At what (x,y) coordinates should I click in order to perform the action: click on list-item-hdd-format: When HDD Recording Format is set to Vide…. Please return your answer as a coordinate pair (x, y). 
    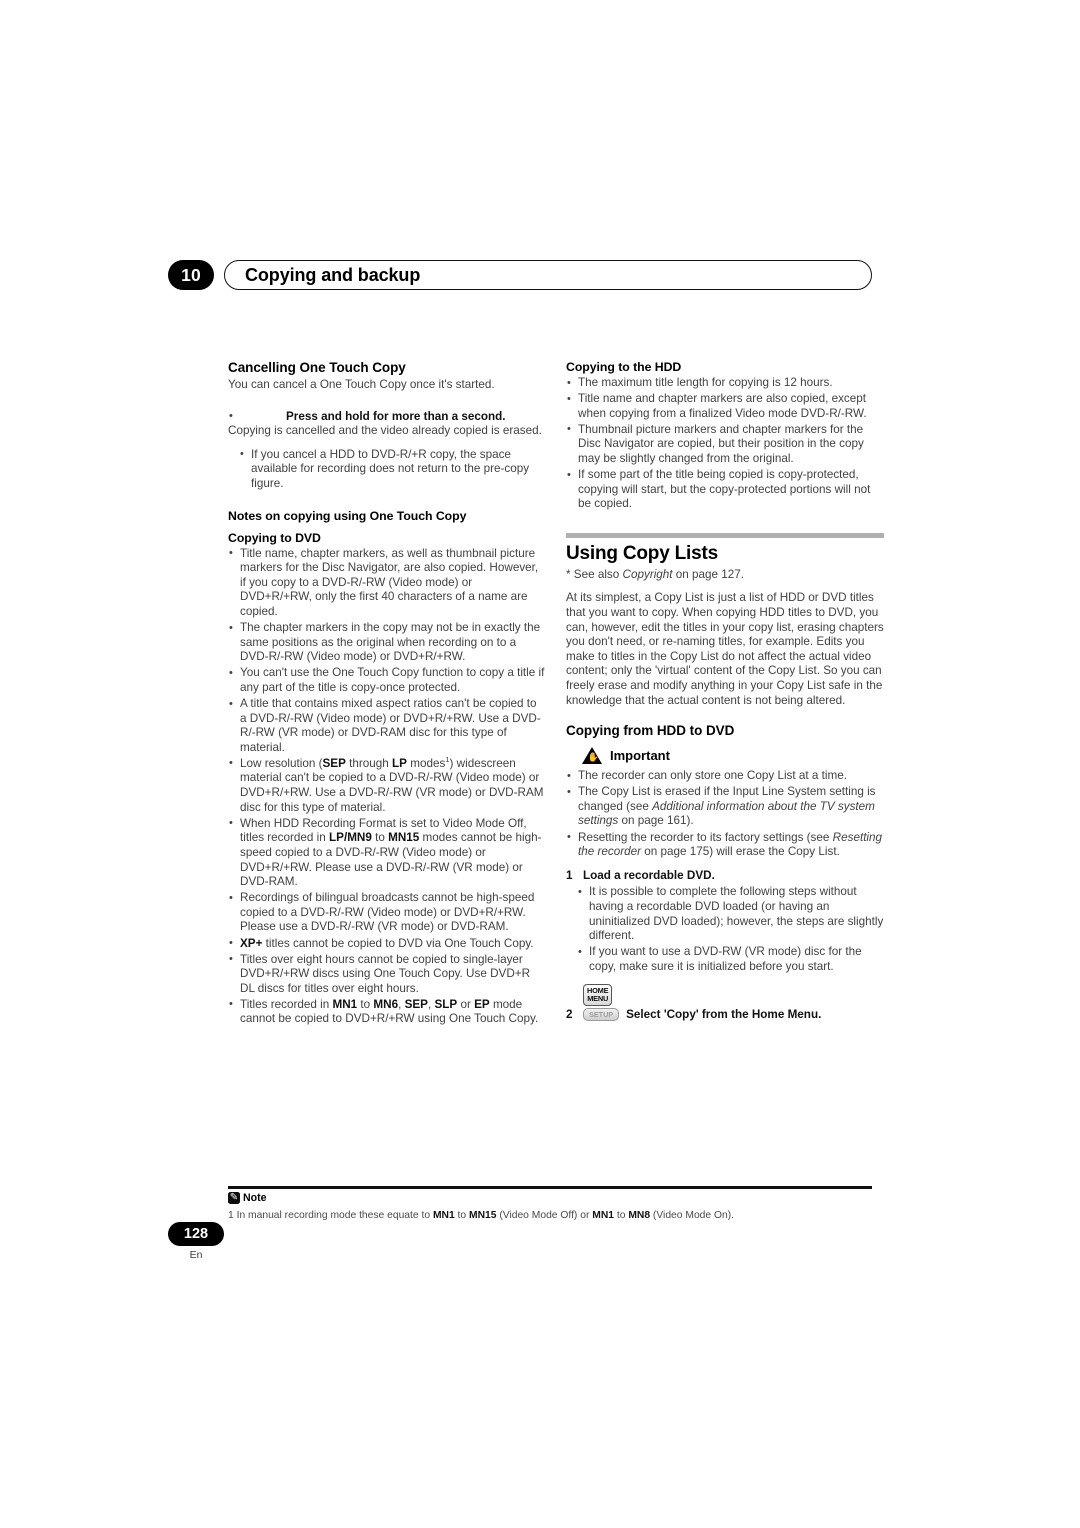
    Looking at the image, I should click on (387, 853).